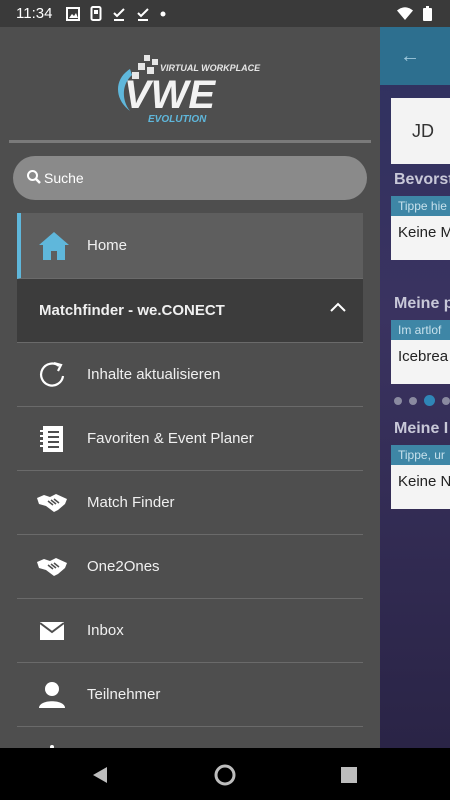  What do you see at coordinates (177, 119) in the screenshot?
I see `svg-text: EVOLUTION` at bounding box center [177, 119].